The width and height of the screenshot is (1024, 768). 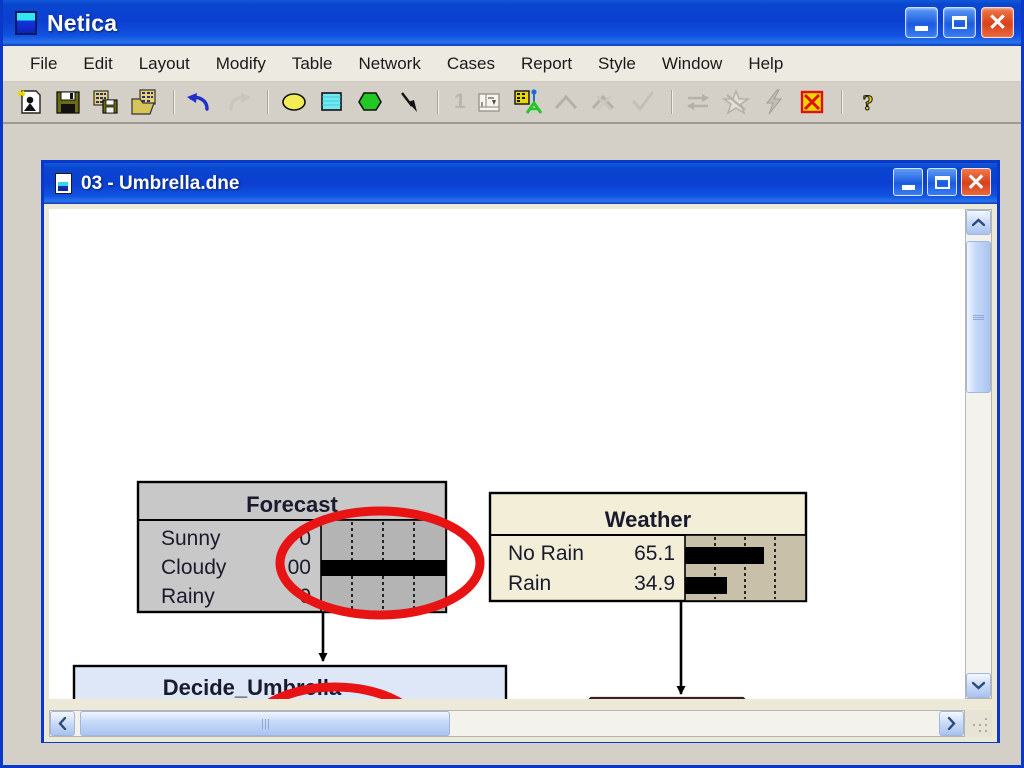 I want to click on decision-node-button, so click(x=332, y=102).